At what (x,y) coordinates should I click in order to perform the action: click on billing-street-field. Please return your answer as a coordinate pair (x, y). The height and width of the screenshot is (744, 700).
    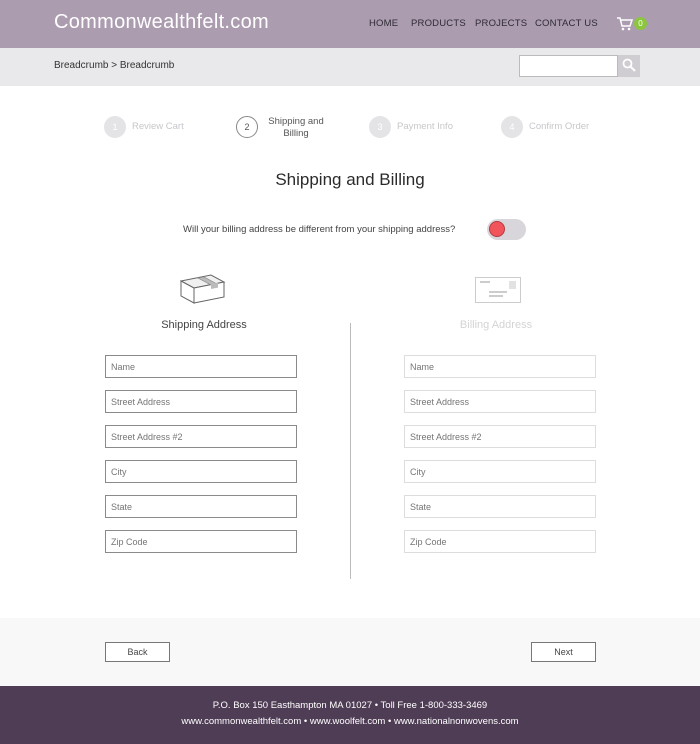
    Looking at the image, I should click on (500, 401).